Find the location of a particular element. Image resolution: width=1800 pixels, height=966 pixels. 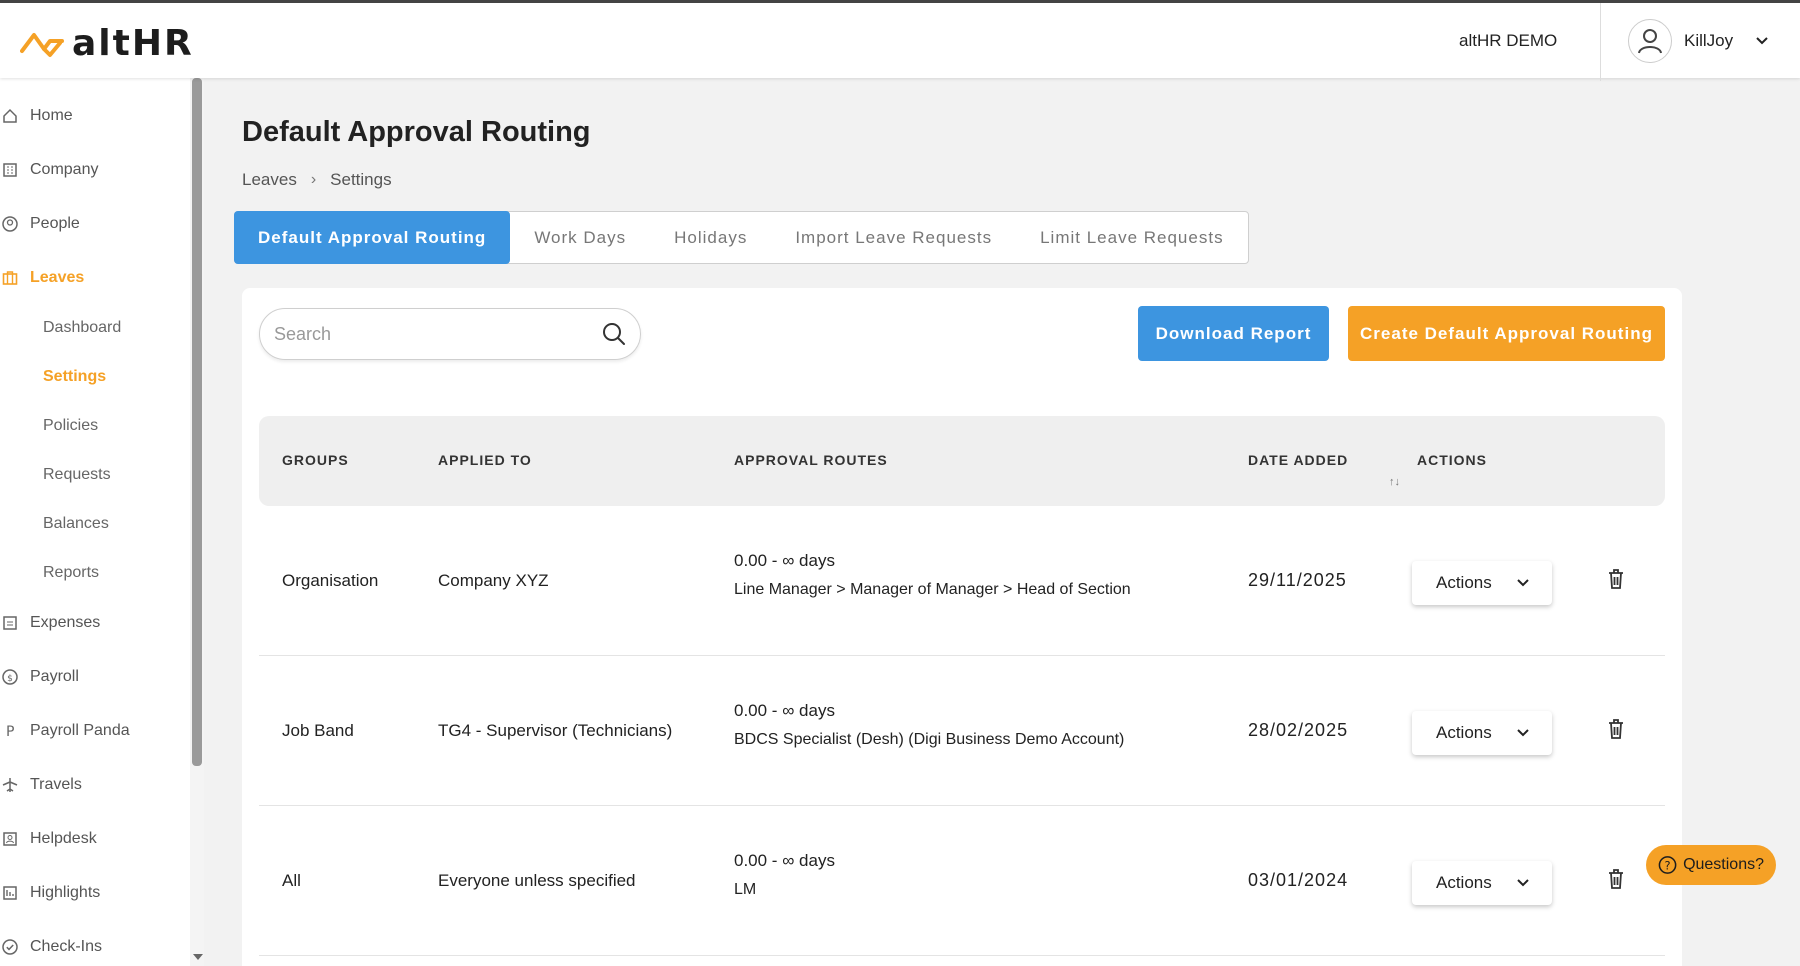

sidebar-item-label: People is located at coordinates (55, 223).